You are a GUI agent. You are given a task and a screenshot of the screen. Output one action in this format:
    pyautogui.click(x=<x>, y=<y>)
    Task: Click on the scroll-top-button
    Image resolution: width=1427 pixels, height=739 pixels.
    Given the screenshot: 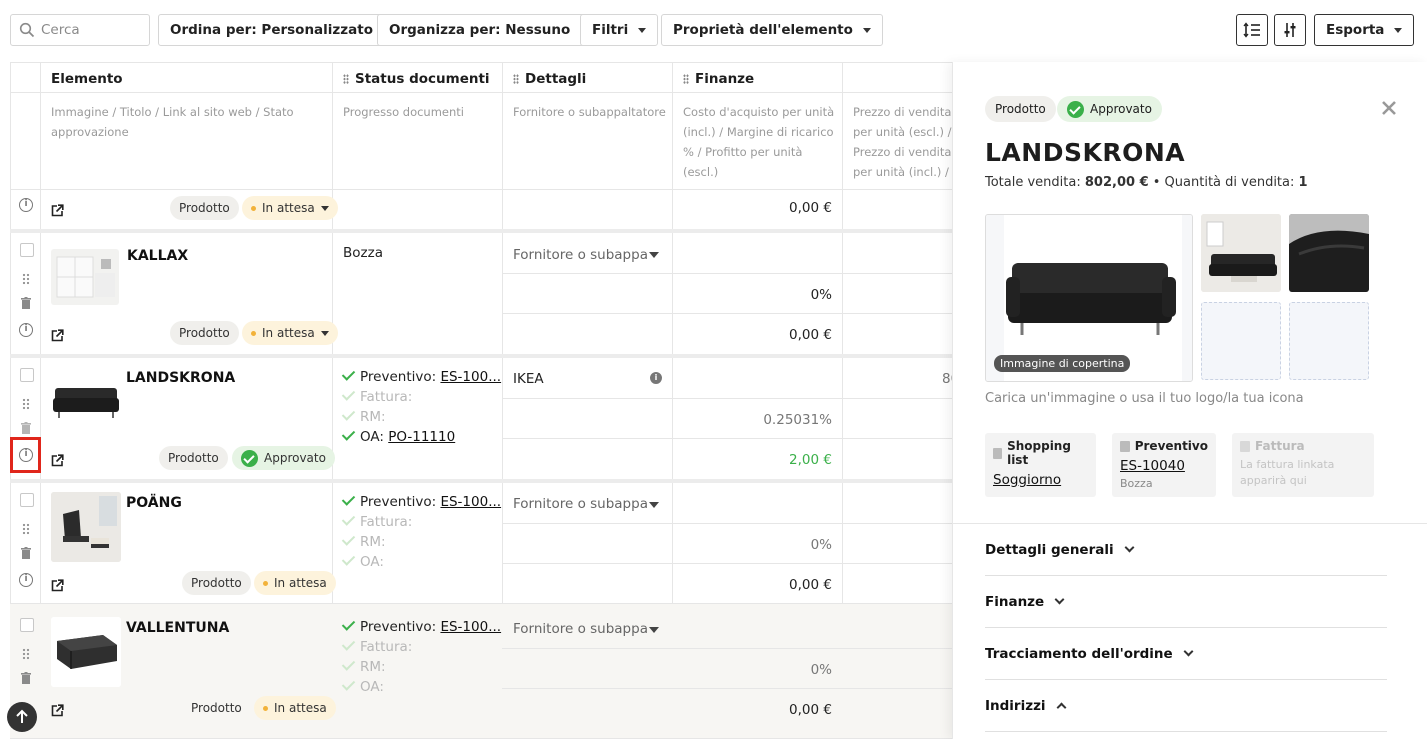 What is the action you would take?
    pyautogui.click(x=22, y=717)
    